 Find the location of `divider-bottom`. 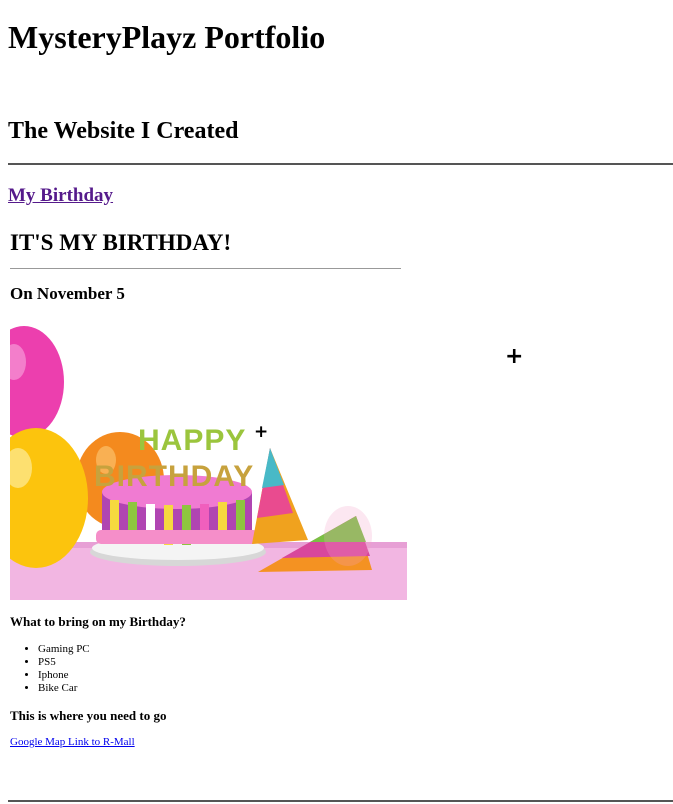

divider-bottom is located at coordinates (340, 801).